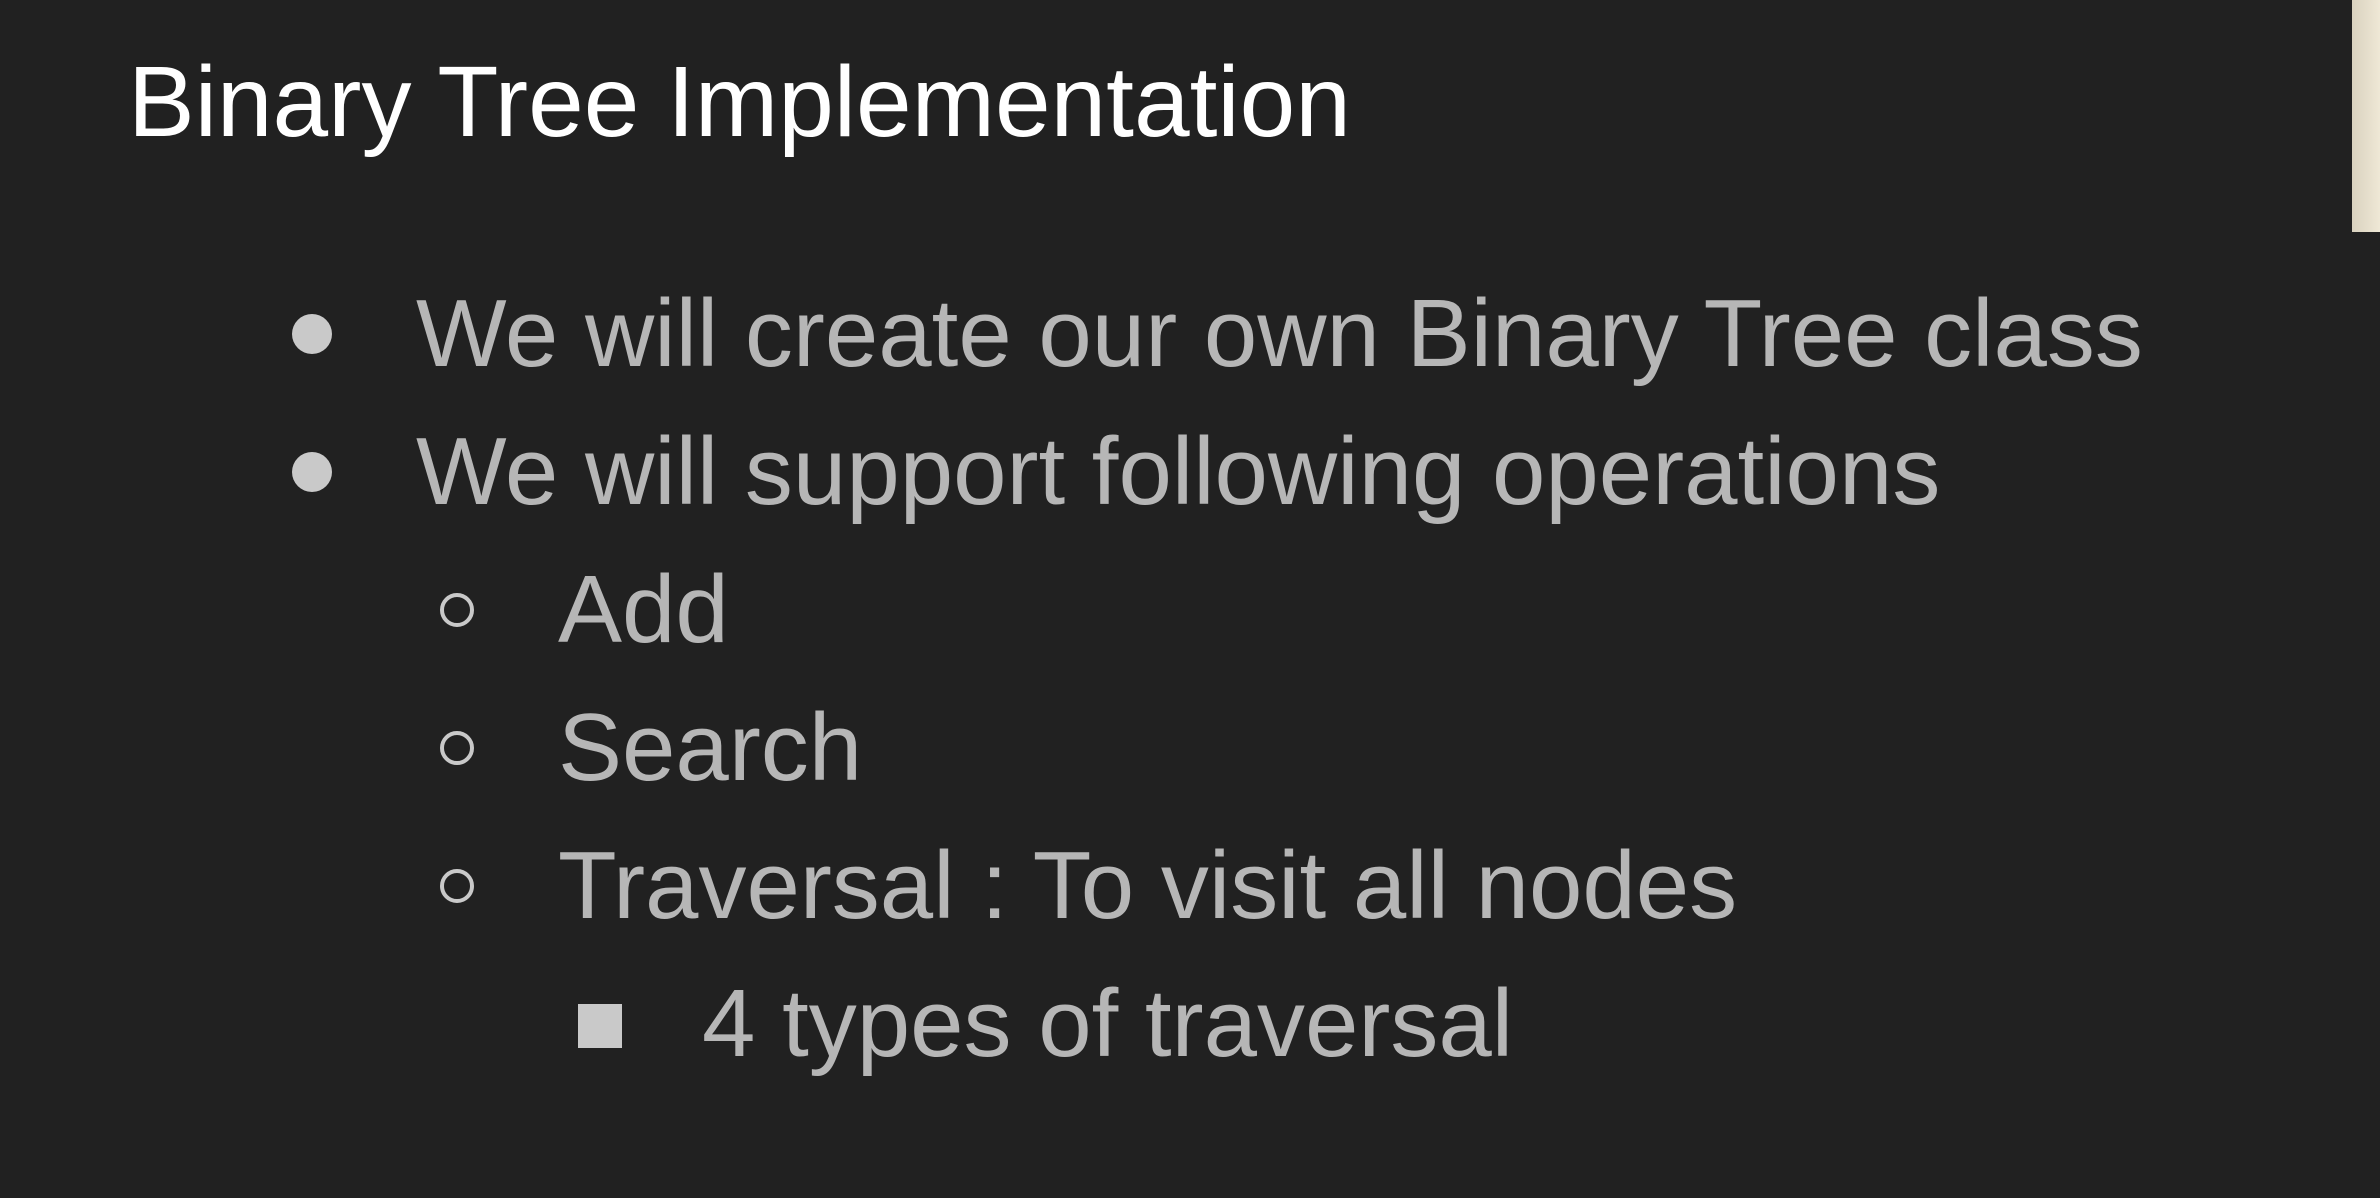 Image resolution: width=2380 pixels, height=1198 pixels. I want to click on sub-sub-bullet-text: 4 types of traversal, so click(1108, 1023).